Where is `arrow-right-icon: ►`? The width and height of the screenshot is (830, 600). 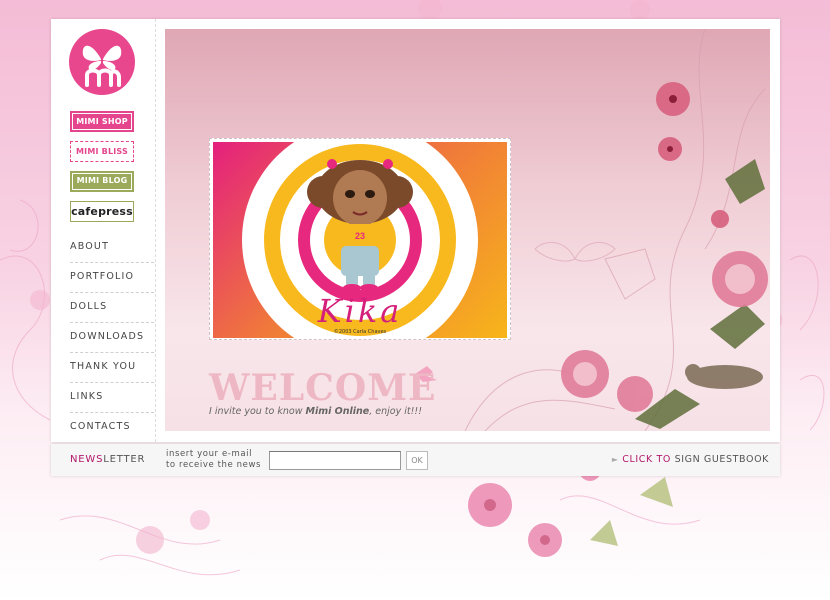
arrow-right-icon: ► is located at coordinates (615, 459).